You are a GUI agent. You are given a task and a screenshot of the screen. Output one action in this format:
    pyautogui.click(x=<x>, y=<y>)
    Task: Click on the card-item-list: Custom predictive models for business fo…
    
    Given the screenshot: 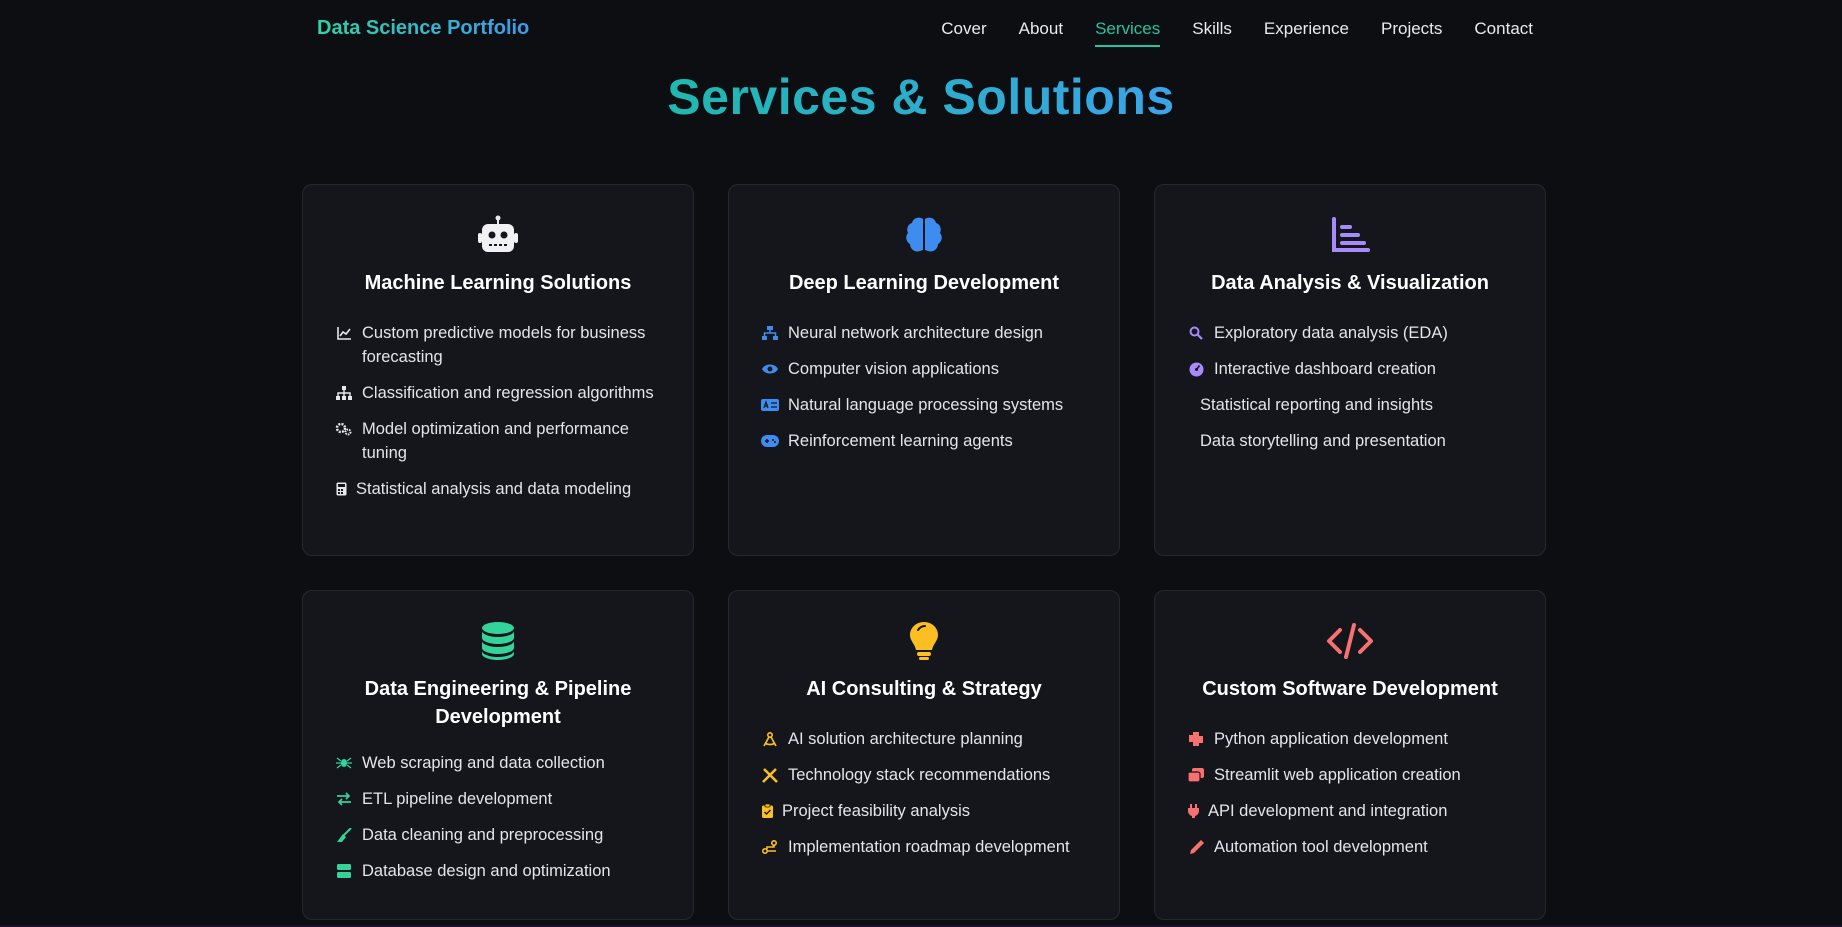 What is the action you would take?
    pyautogui.click(x=501, y=417)
    